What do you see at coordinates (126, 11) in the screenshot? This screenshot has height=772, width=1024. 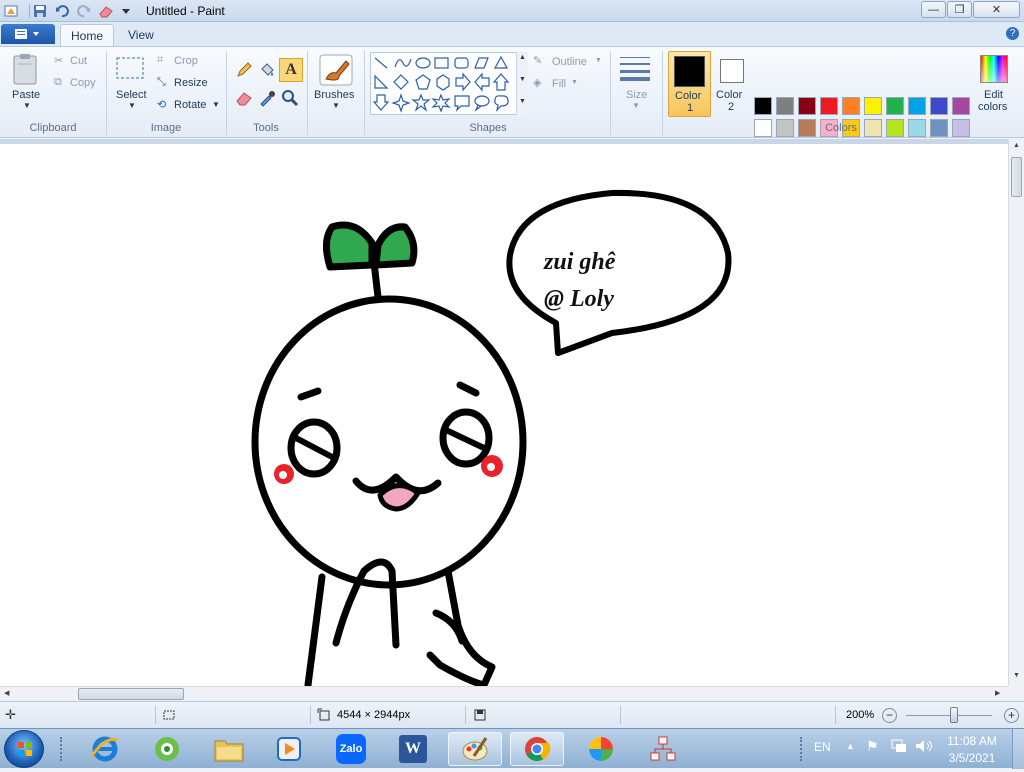 I see `customize-quick-access-icon` at bounding box center [126, 11].